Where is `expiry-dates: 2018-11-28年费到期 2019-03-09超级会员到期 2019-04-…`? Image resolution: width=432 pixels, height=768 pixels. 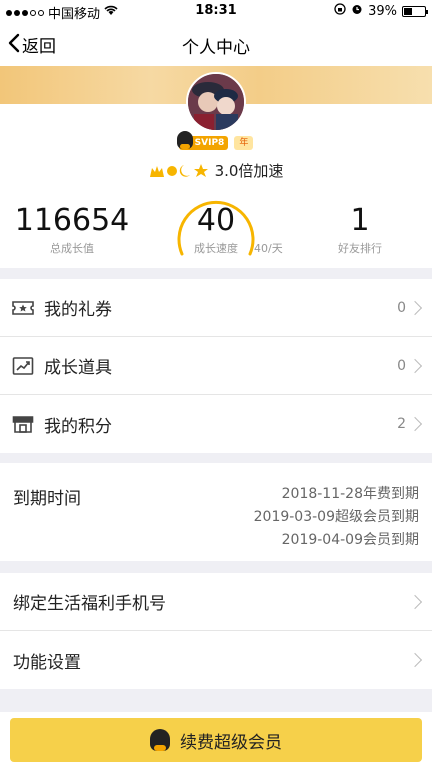 expiry-dates: 2018-11-28年费到期 2019-03-09超级会员到期 2019-04-… is located at coordinates (336, 517).